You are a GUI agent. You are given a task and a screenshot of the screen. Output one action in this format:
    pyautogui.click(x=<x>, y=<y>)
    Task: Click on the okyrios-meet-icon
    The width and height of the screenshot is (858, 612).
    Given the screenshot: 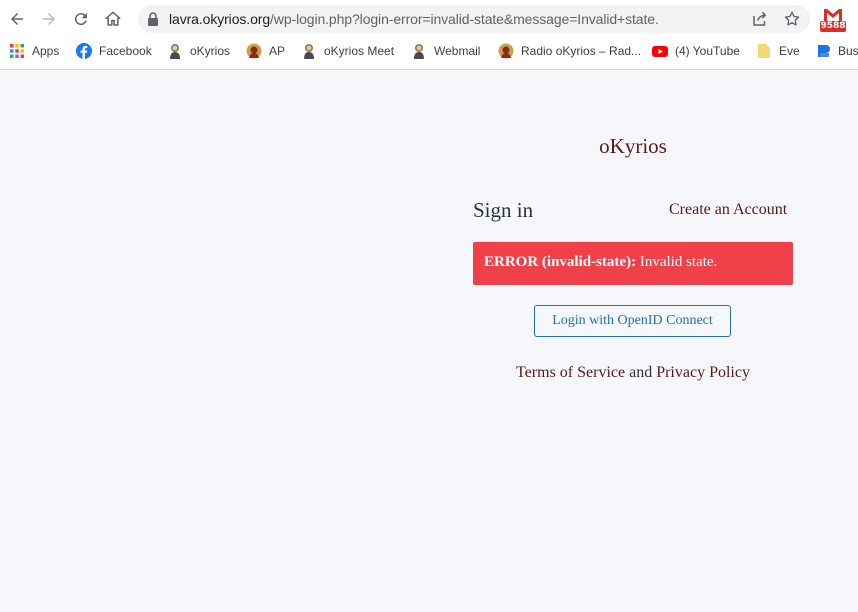 What is the action you would take?
    pyautogui.click(x=309, y=51)
    